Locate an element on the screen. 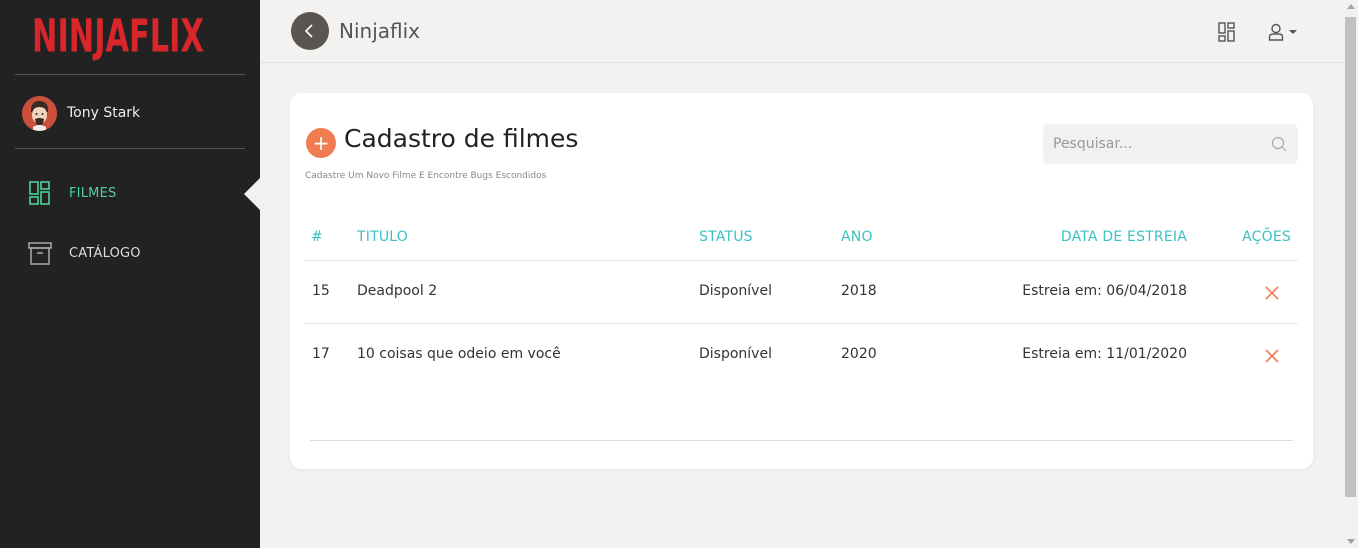  cell-id: 15 is located at coordinates (321, 291).